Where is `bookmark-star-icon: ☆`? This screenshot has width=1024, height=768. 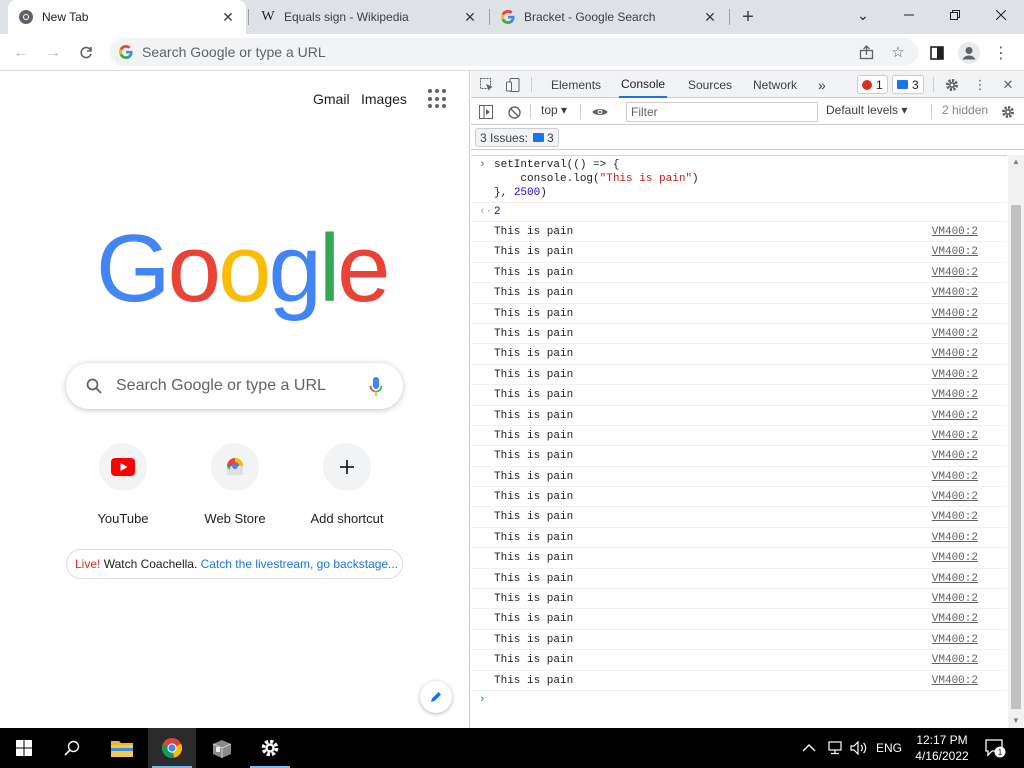 bookmark-star-icon: ☆ is located at coordinates (898, 52).